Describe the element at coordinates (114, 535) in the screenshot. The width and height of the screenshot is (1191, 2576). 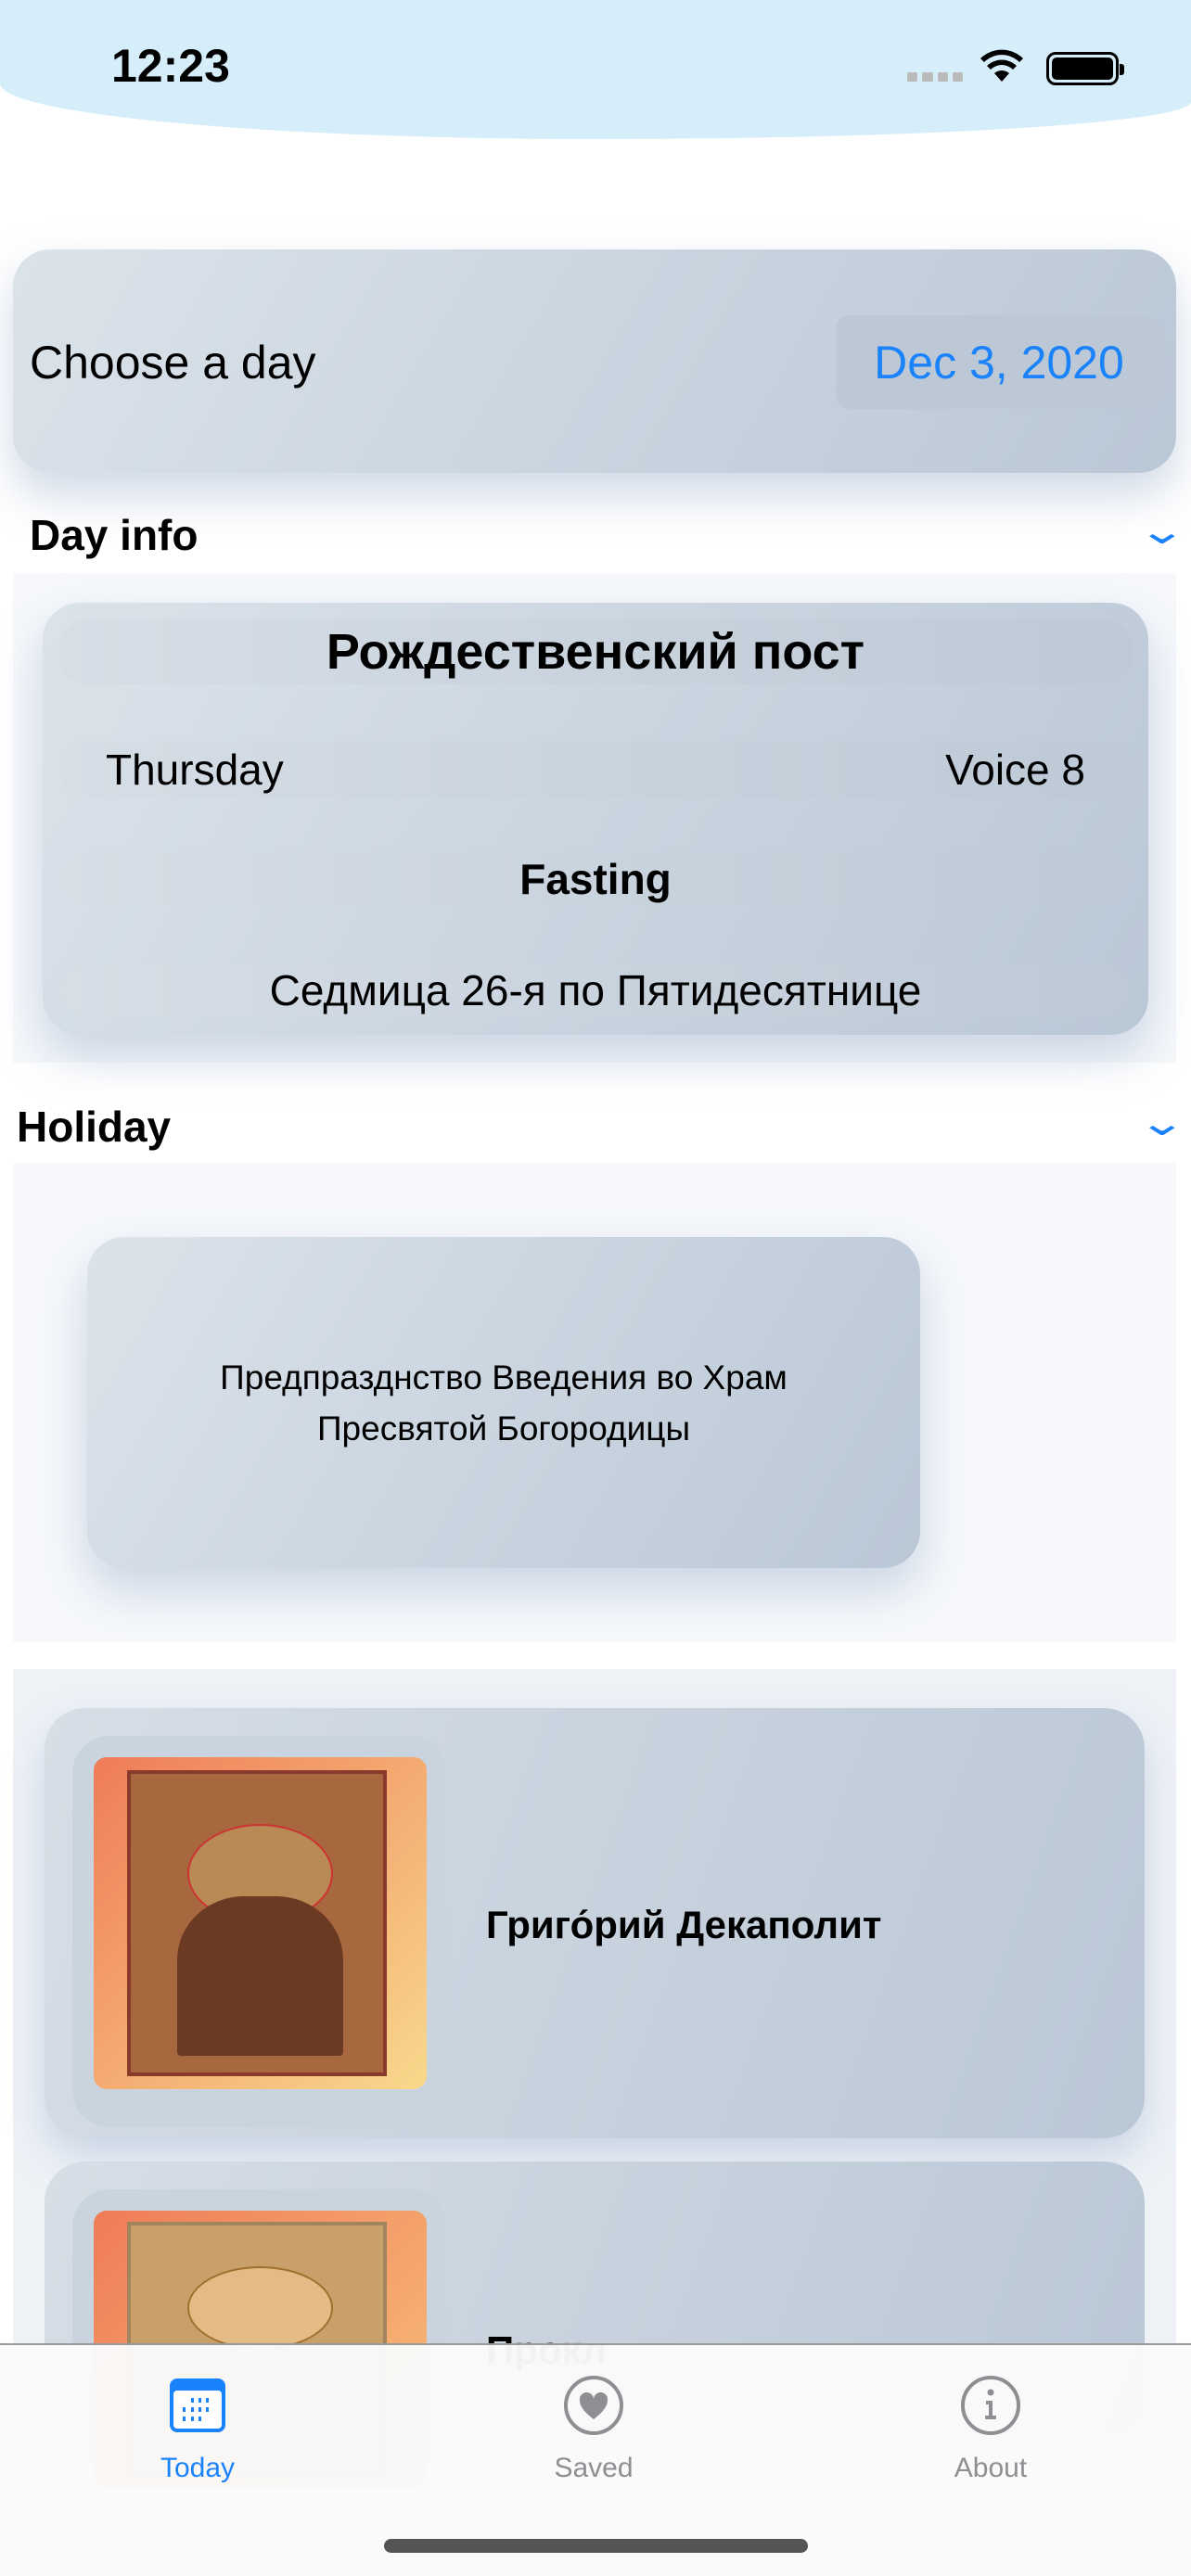
I see `day-info-header: Day info` at that location.